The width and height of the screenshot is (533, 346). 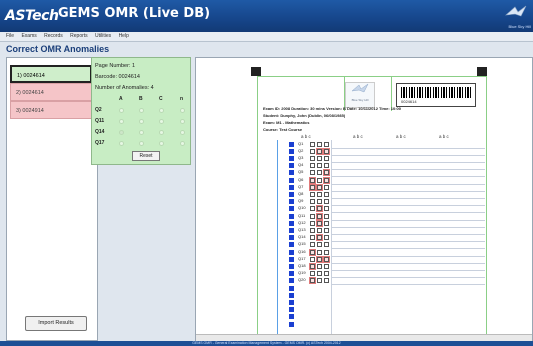 I want to click on menu-records: Records, so click(x=53, y=36).